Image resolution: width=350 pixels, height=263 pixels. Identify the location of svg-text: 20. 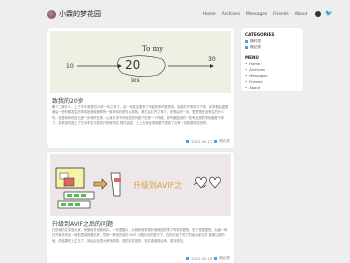
(132, 65).